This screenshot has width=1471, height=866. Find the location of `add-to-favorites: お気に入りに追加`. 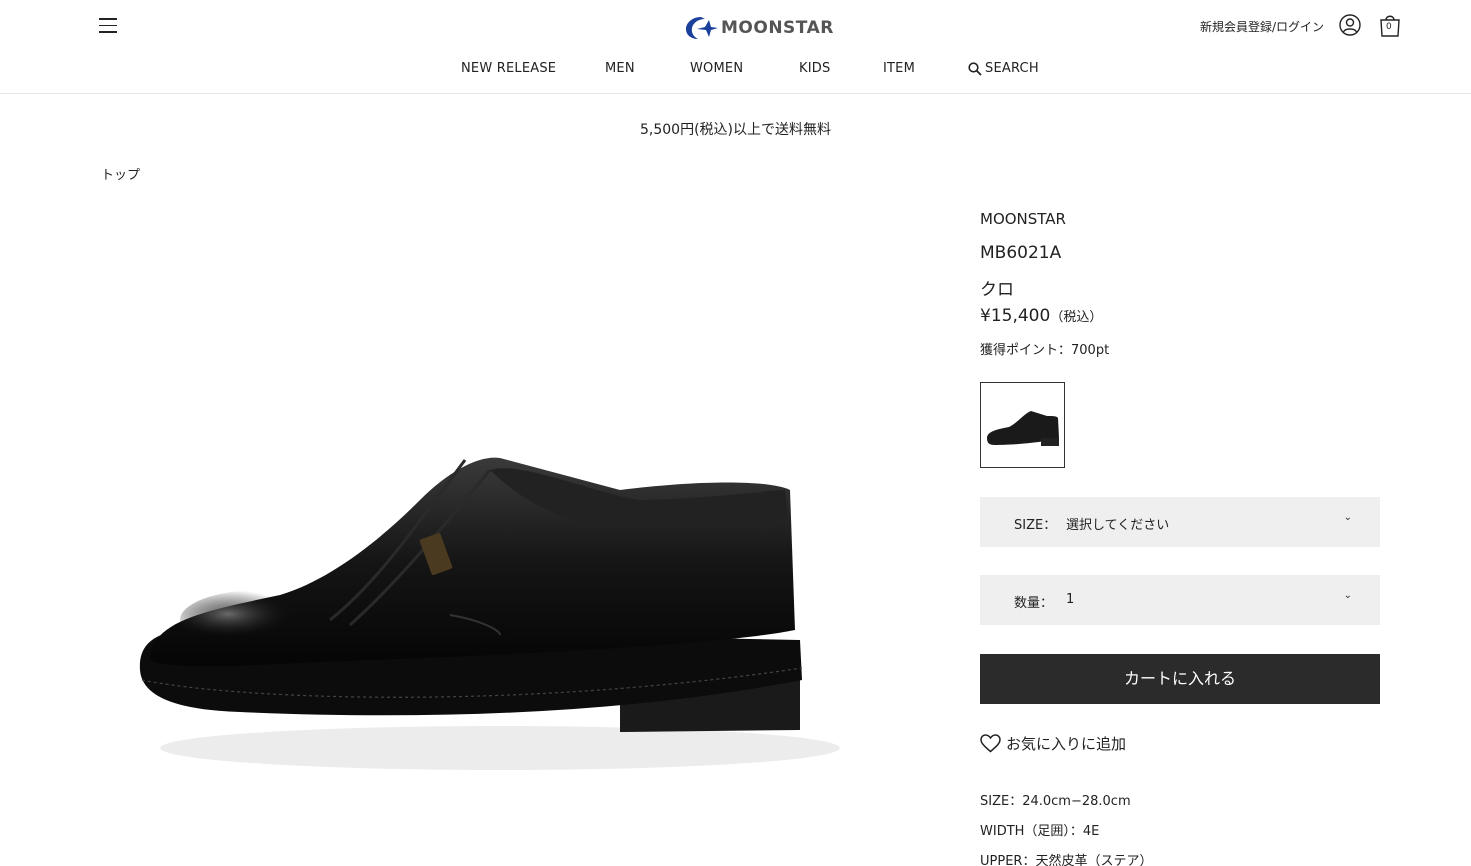

add-to-favorites: お気に入りに追加 is located at coordinates (1053, 743).